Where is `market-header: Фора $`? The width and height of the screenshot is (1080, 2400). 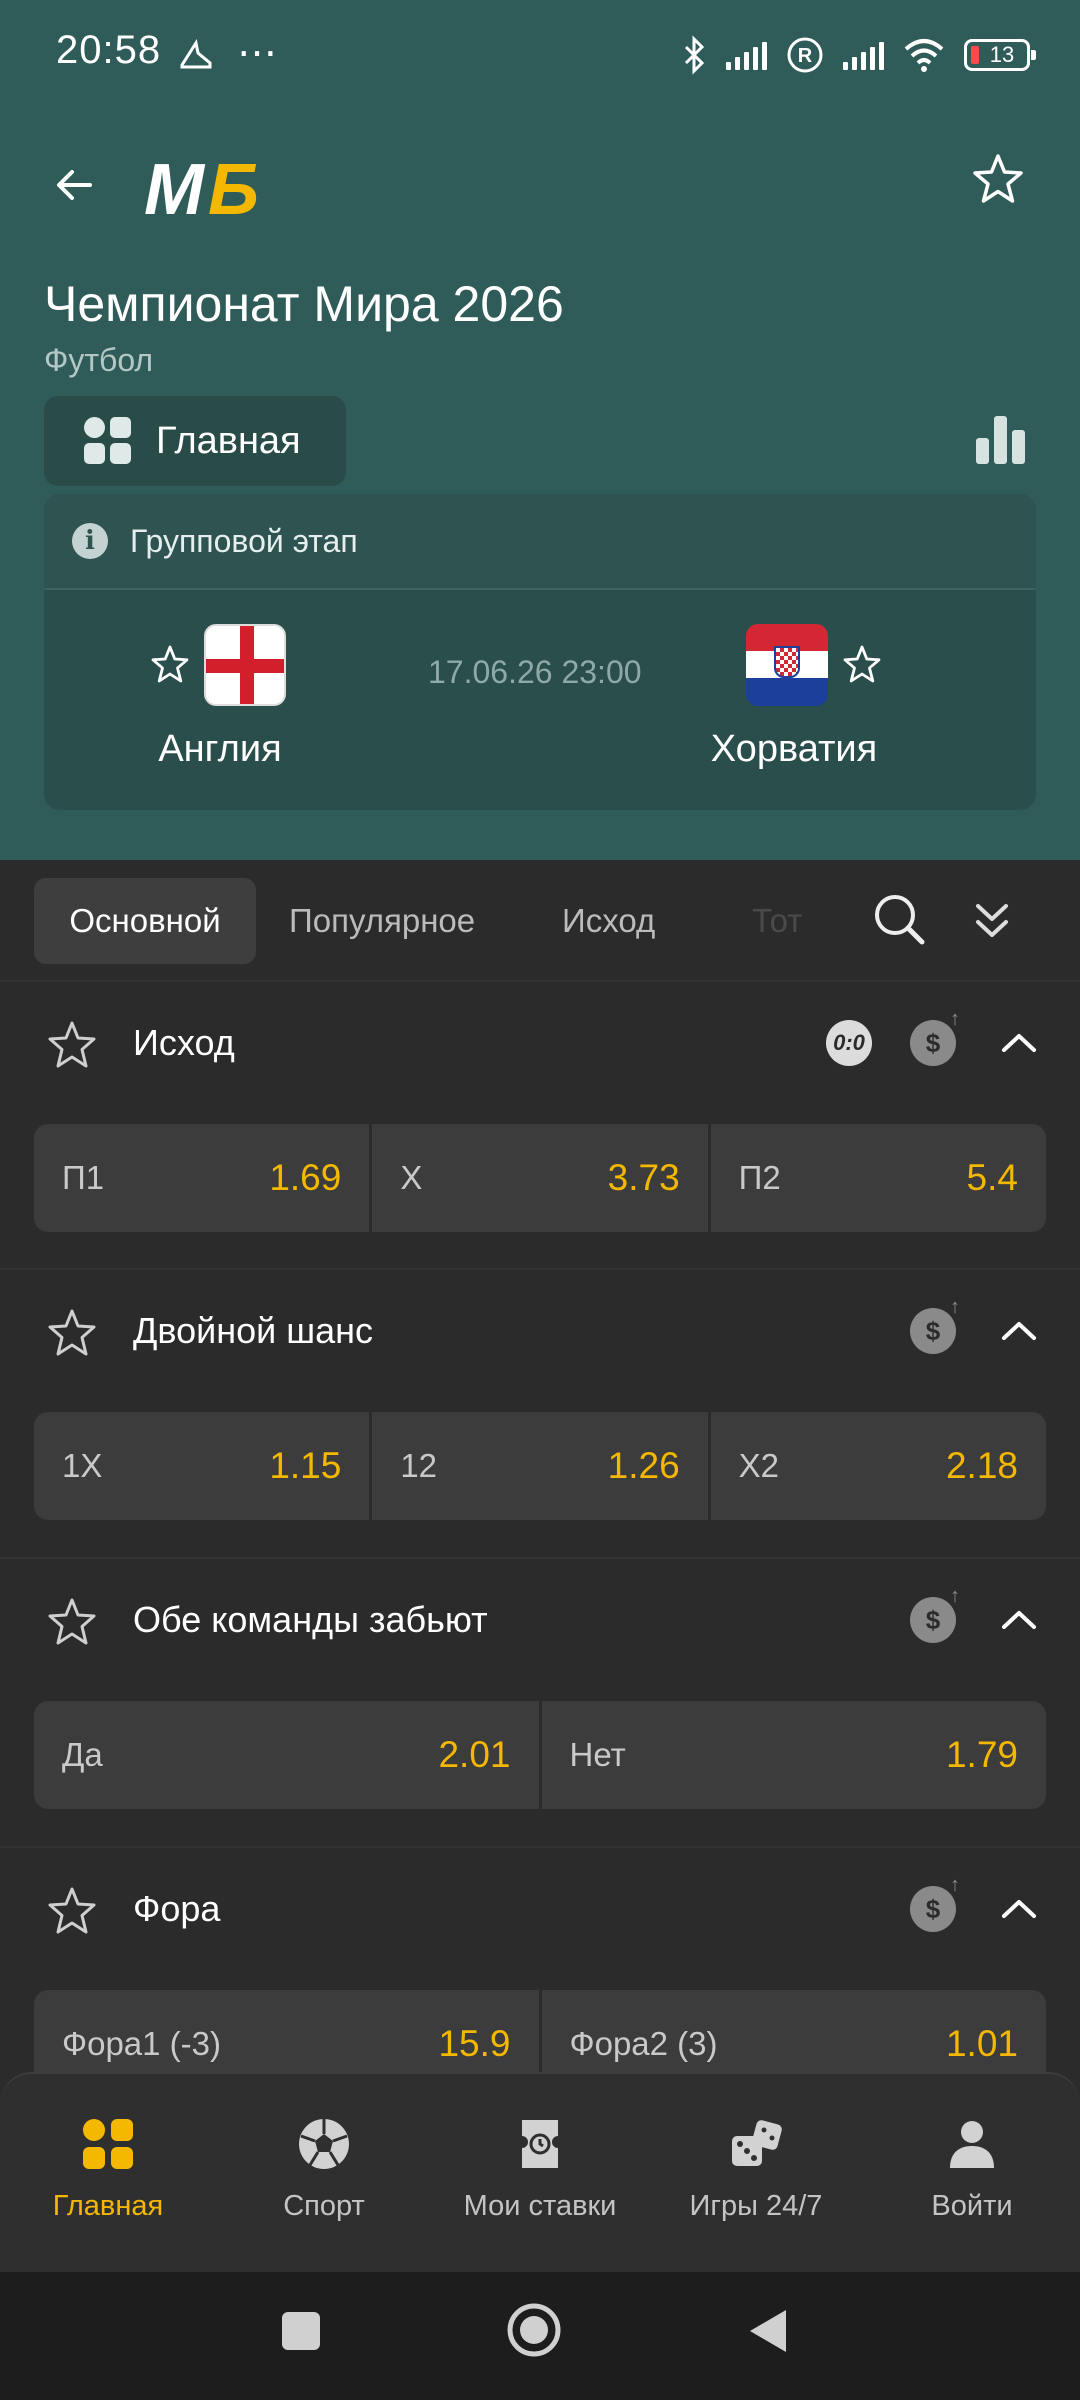 market-header: Фора $ is located at coordinates (540, 1910).